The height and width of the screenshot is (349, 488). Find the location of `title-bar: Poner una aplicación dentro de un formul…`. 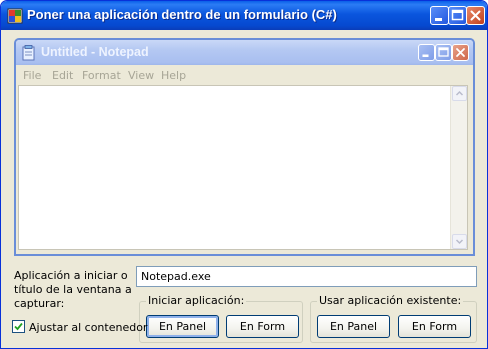

title-bar: Poner una aplicación dentro de un formul… is located at coordinates (244, 15).